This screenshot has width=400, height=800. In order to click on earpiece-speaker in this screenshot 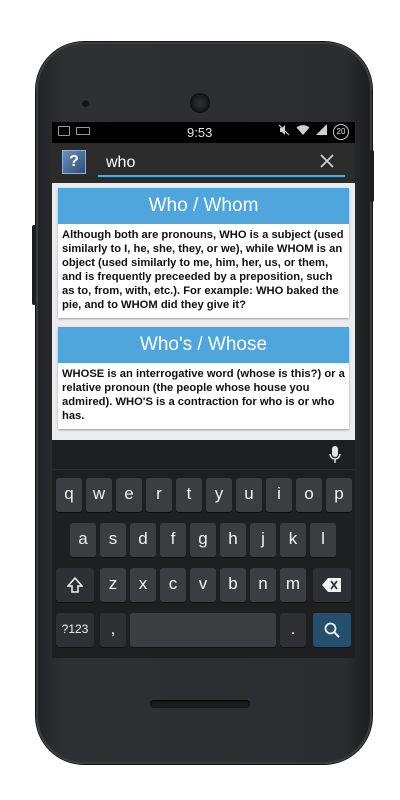, I will do `click(200, 103)`.